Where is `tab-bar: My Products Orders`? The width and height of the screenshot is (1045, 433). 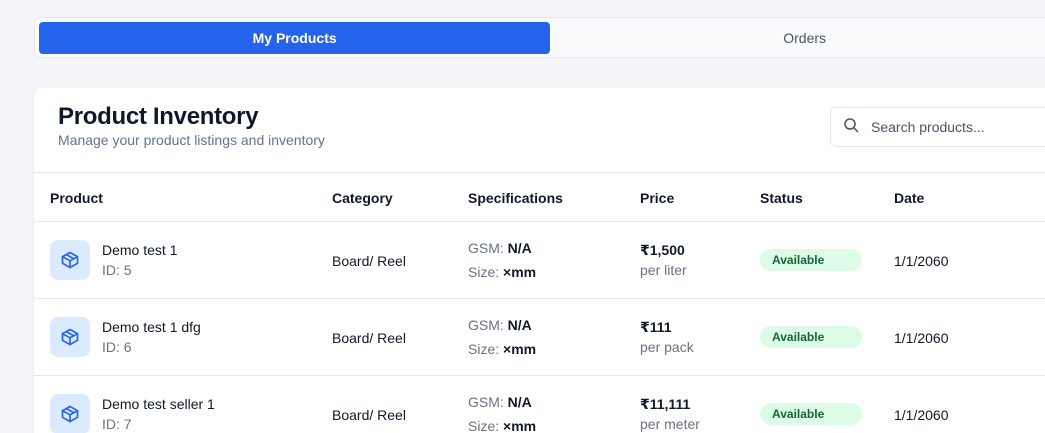
tab-bar: My Products Orders is located at coordinates (539, 37).